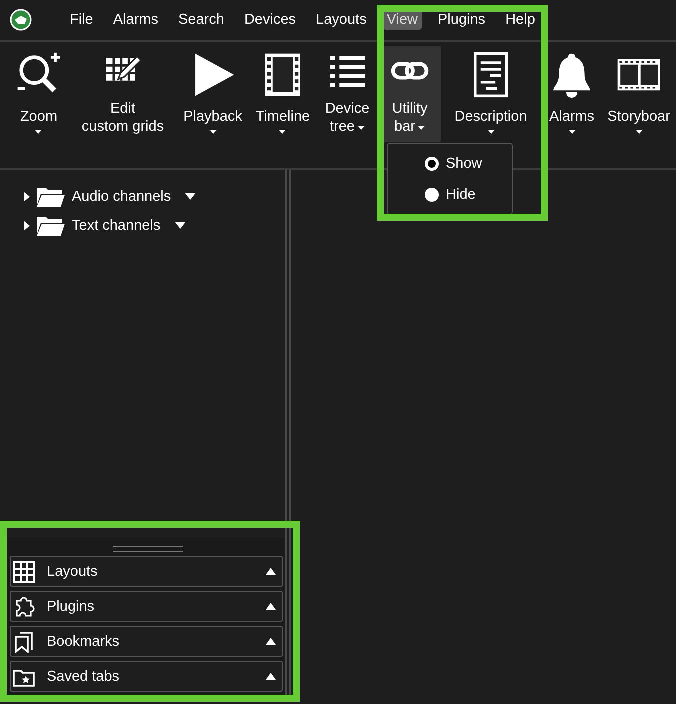  I want to click on toolbar-button: Storyboar, so click(639, 94).